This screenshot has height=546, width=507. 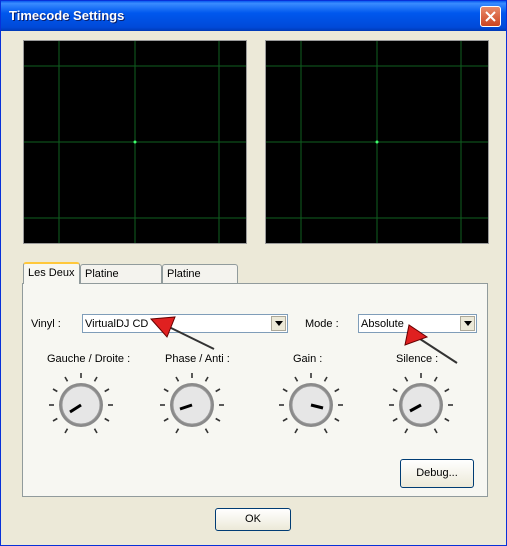 What do you see at coordinates (81, 405) in the screenshot?
I see `gauche-droite-knob` at bounding box center [81, 405].